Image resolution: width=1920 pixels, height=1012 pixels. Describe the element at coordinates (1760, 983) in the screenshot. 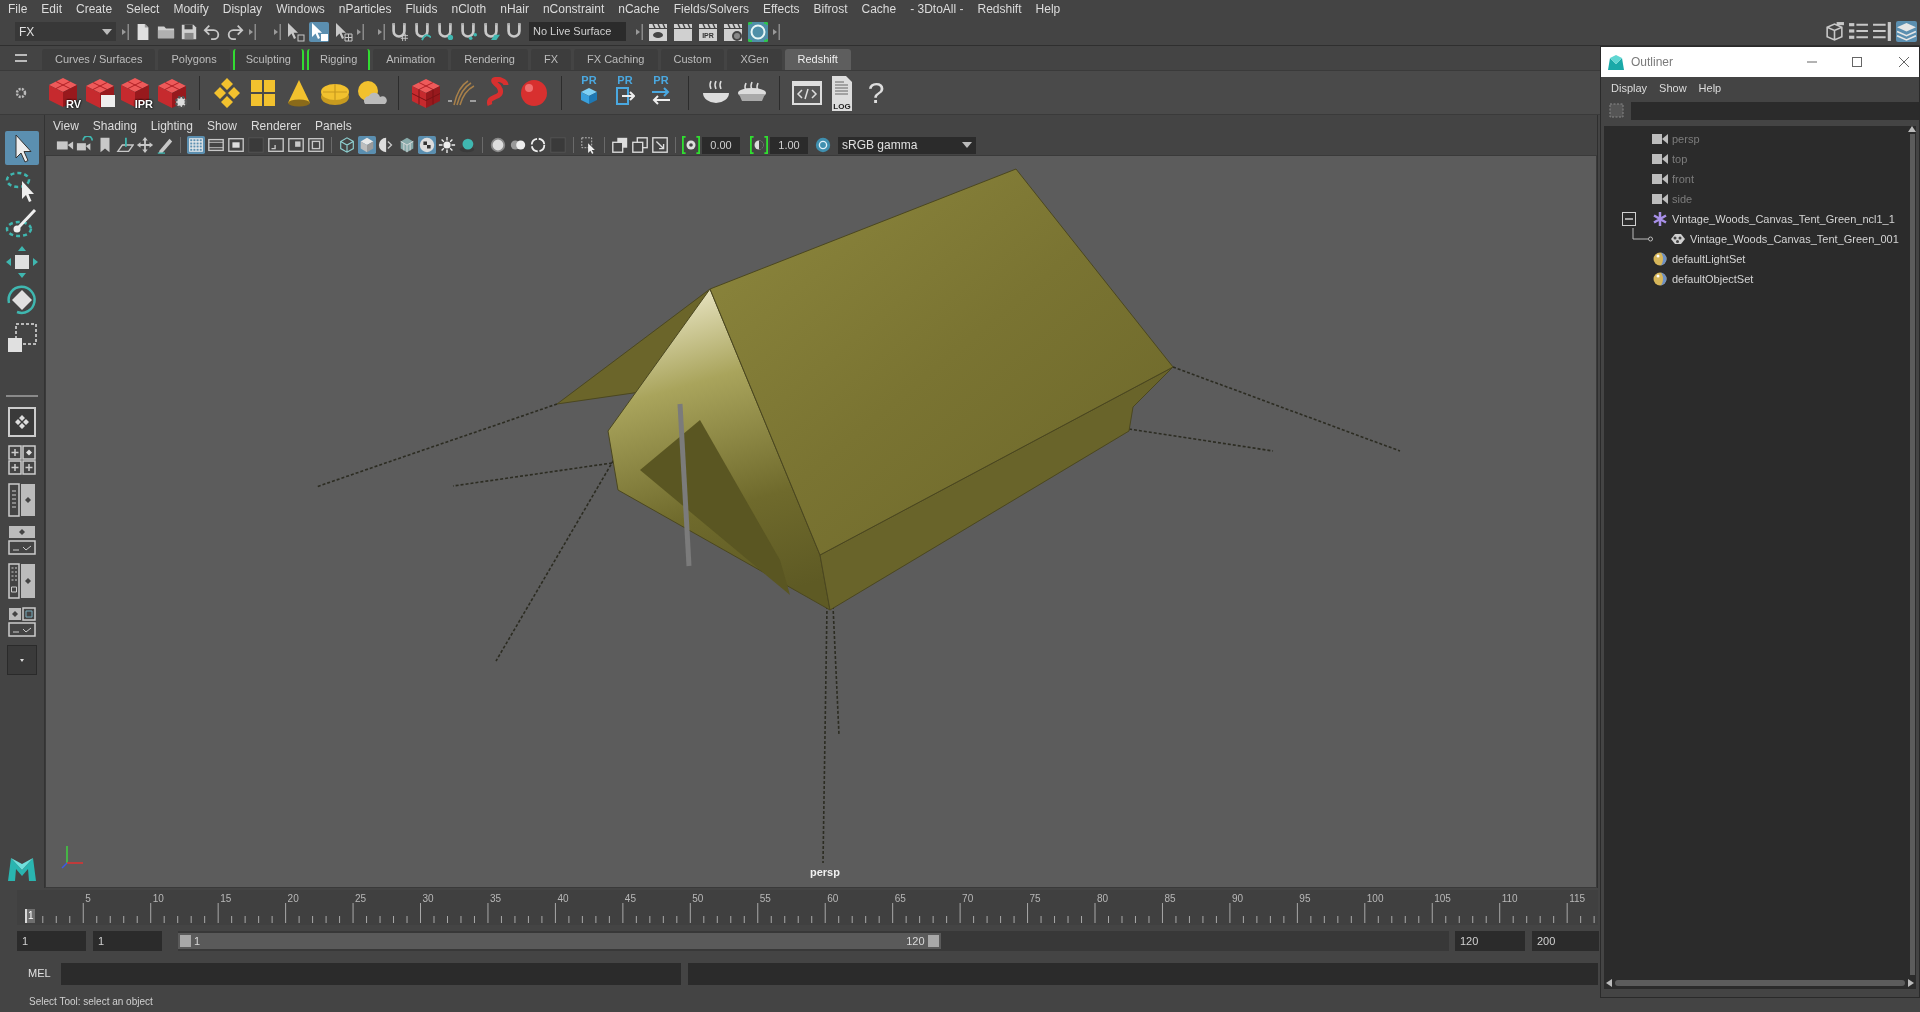

I see `horizontal-scrollbar` at that location.